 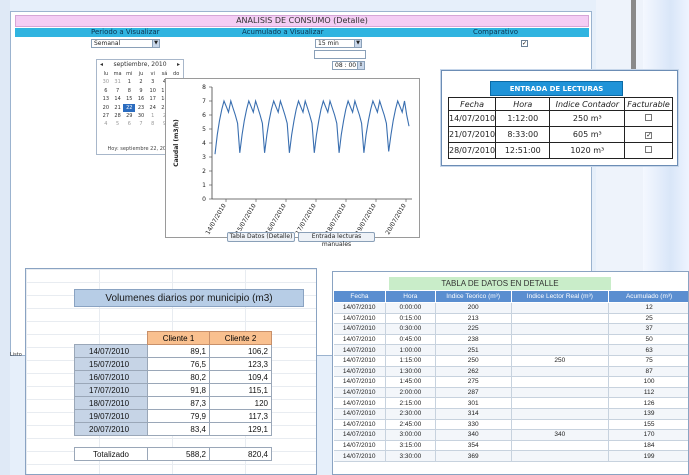 What do you see at coordinates (510, 340) in the screenshot?
I see `table-row: 14/07/2010 0:45:00 238 50` at bounding box center [510, 340].